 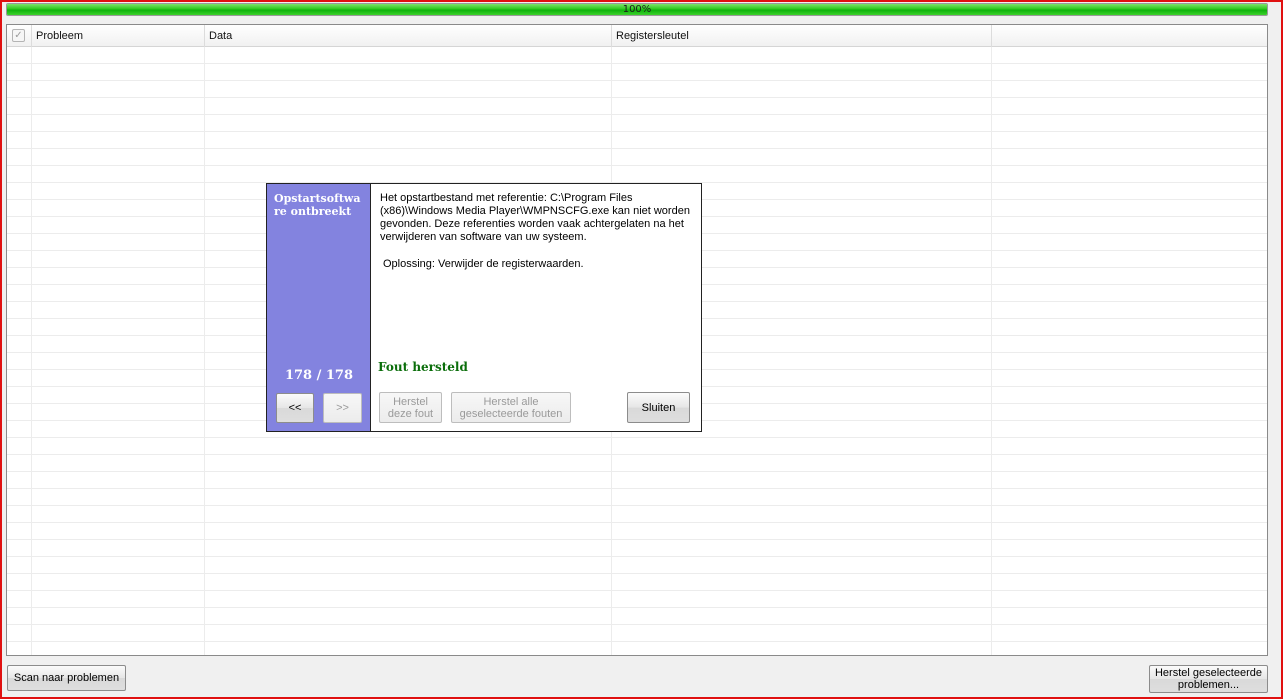 What do you see at coordinates (483, 264) in the screenshot?
I see `problem-solution: Oplossing: Verwijder de registerwaarden.` at bounding box center [483, 264].